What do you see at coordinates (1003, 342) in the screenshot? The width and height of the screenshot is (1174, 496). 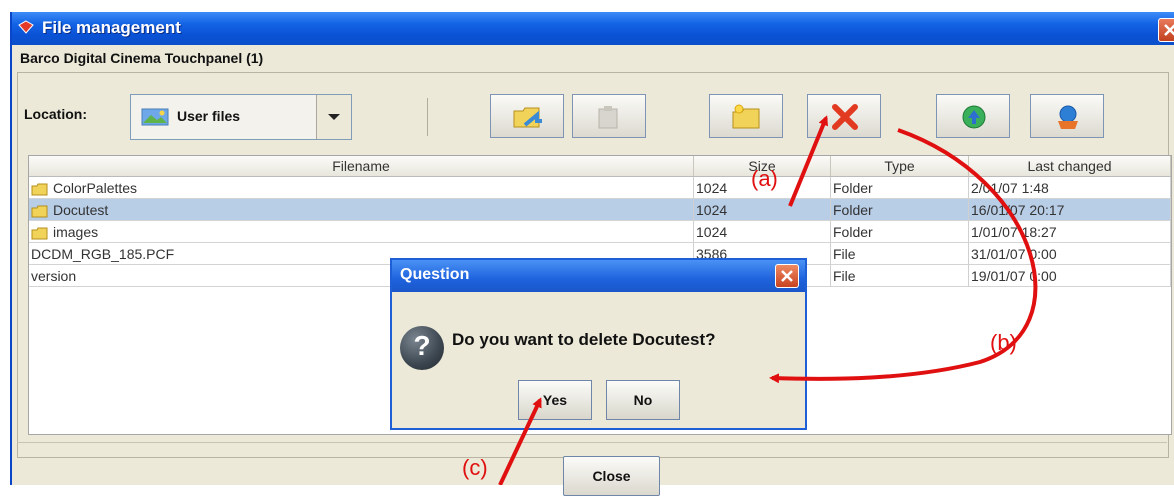 I see `annotation-b: (b)` at bounding box center [1003, 342].